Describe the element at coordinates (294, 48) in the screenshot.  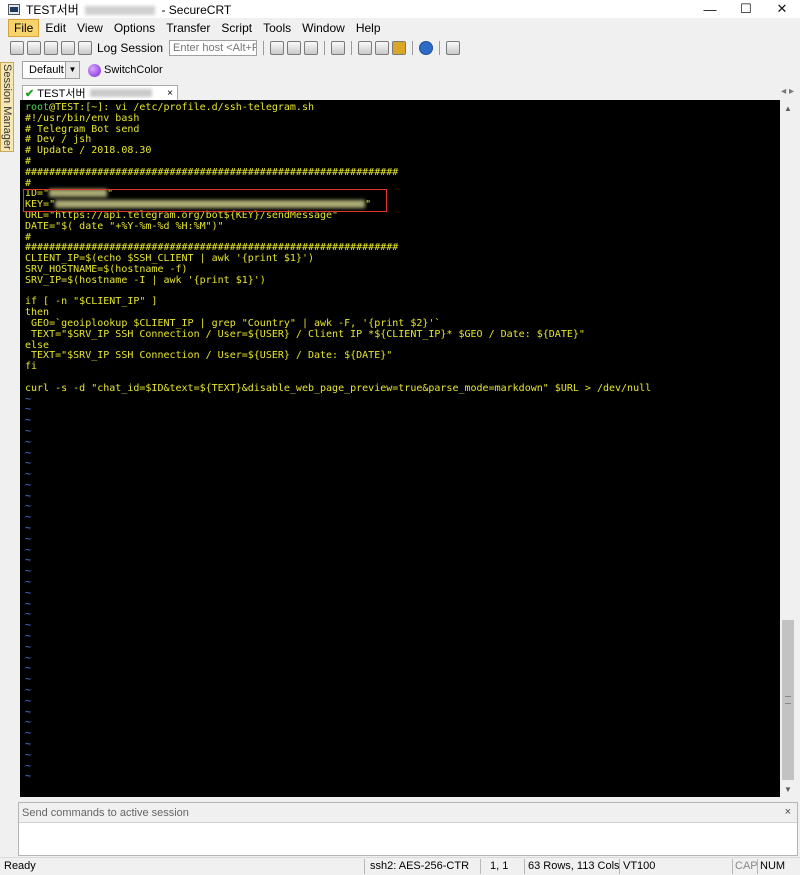
I see `paste-icon` at that location.